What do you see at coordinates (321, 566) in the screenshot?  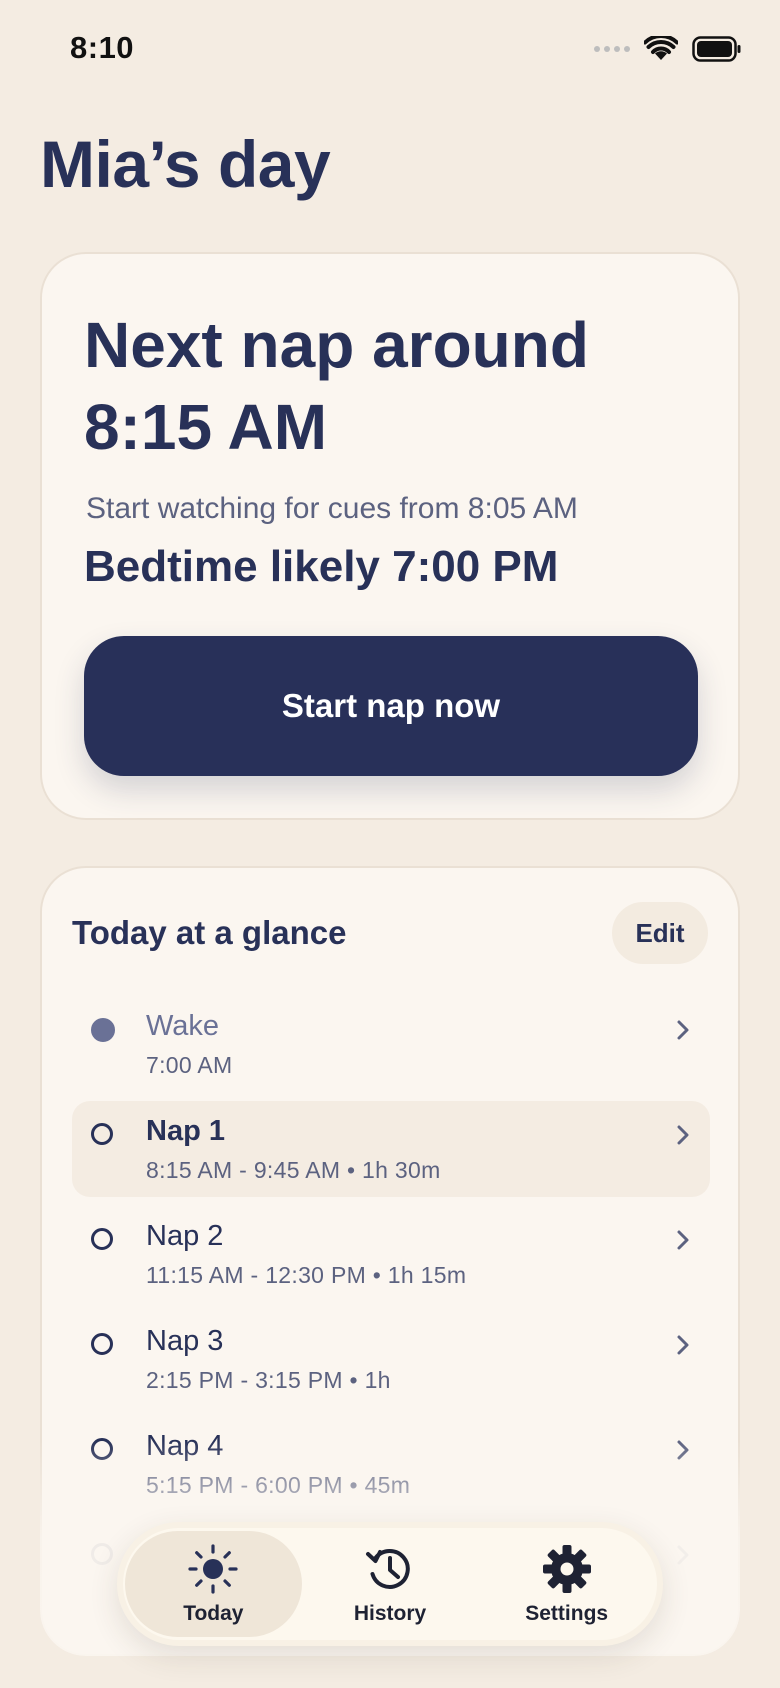 I see `bedtime-text: Bedtime likely 7:00 PM` at bounding box center [321, 566].